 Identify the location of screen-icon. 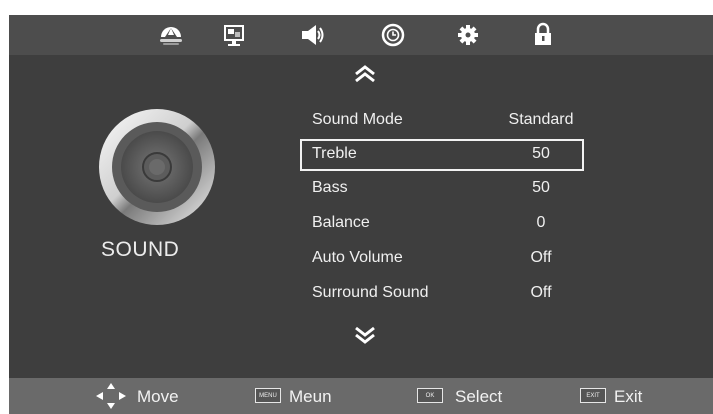
(234, 35).